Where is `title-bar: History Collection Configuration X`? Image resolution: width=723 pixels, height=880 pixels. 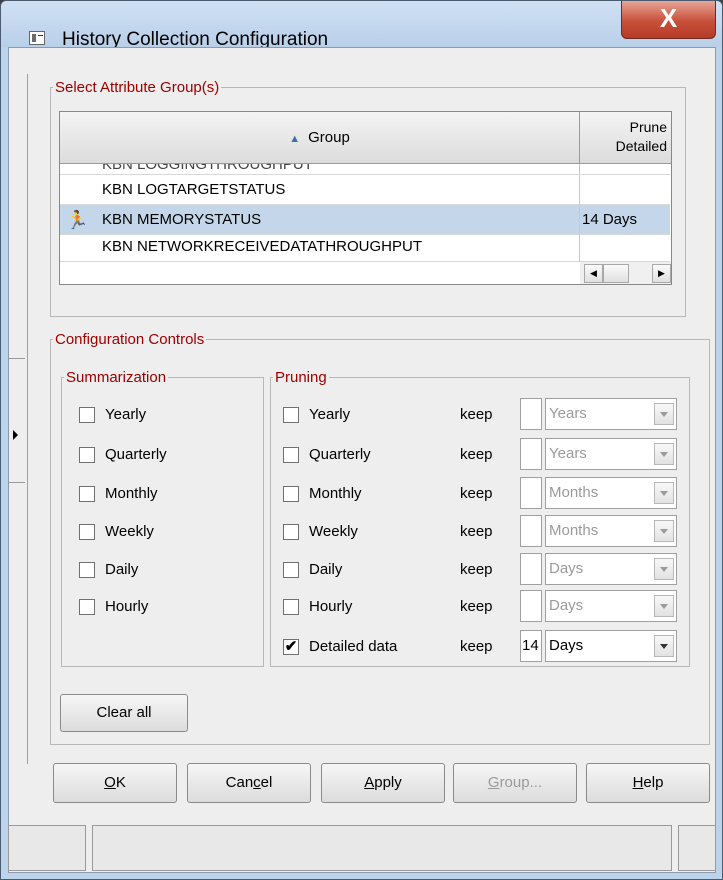
title-bar: History Collection Configuration X is located at coordinates (361, 25).